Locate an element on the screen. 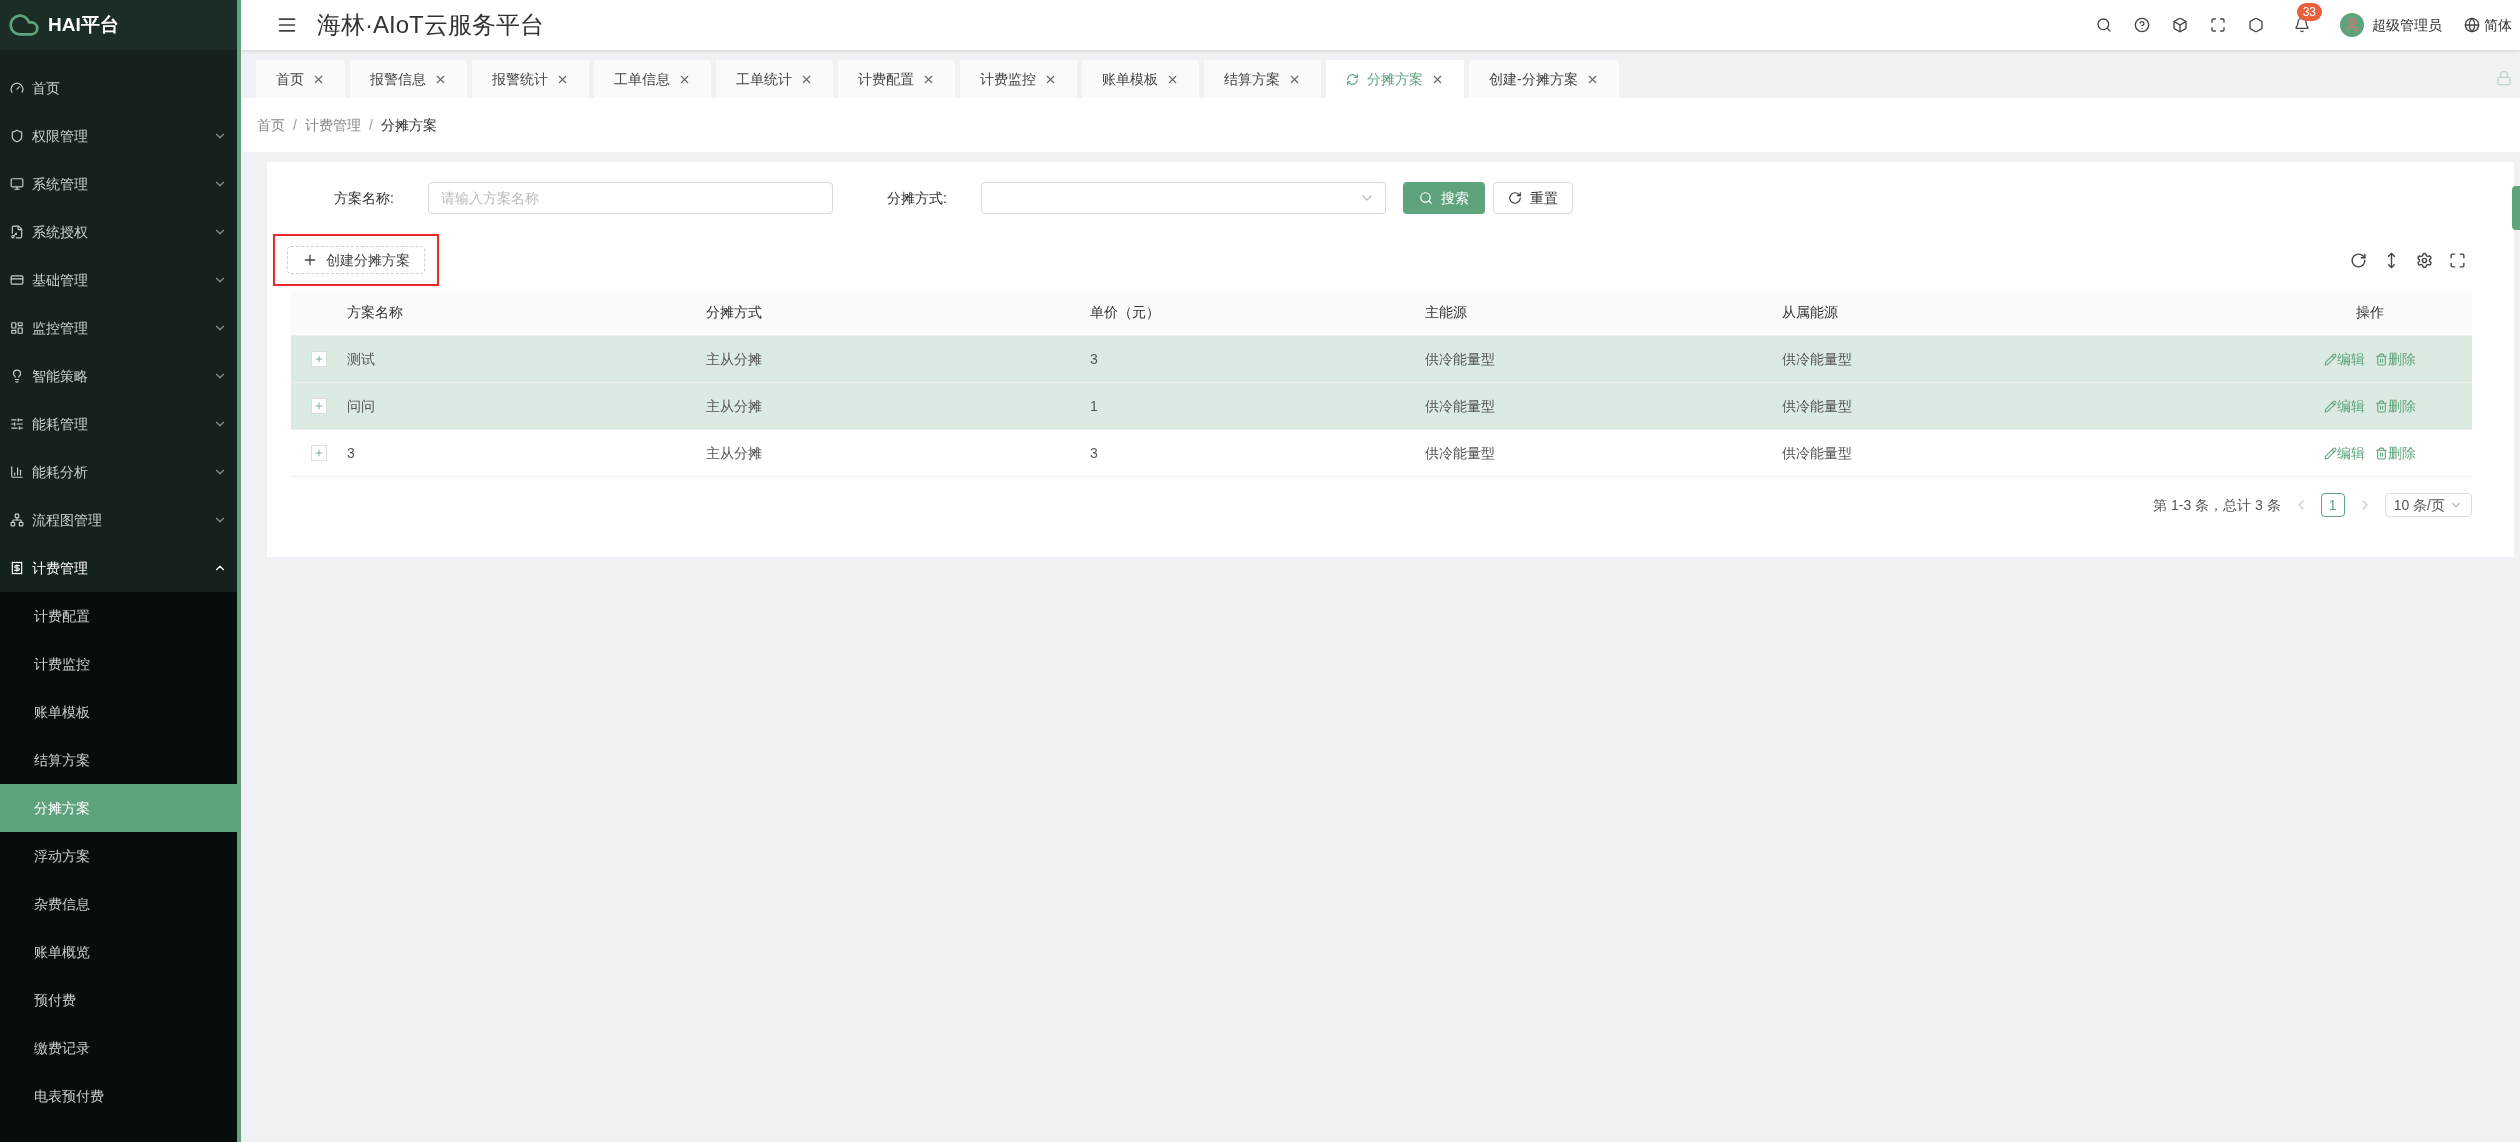 This screenshot has height=1142, width=2520. sidebar-subitem: 缴费记录 is located at coordinates (118, 1048).